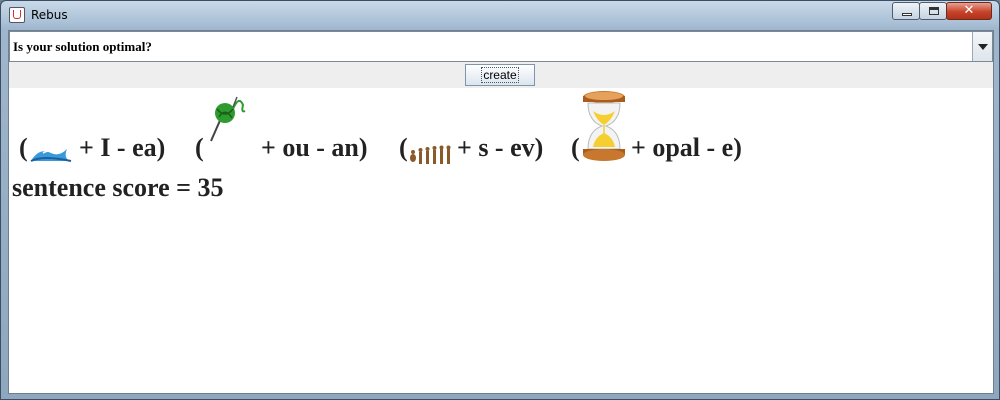 Image resolution: width=1000 pixels, height=400 pixels. What do you see at coordinates (228, 119) in the screenshot?
I see `yarn-ball-icon` at bounding box center [228, 119].